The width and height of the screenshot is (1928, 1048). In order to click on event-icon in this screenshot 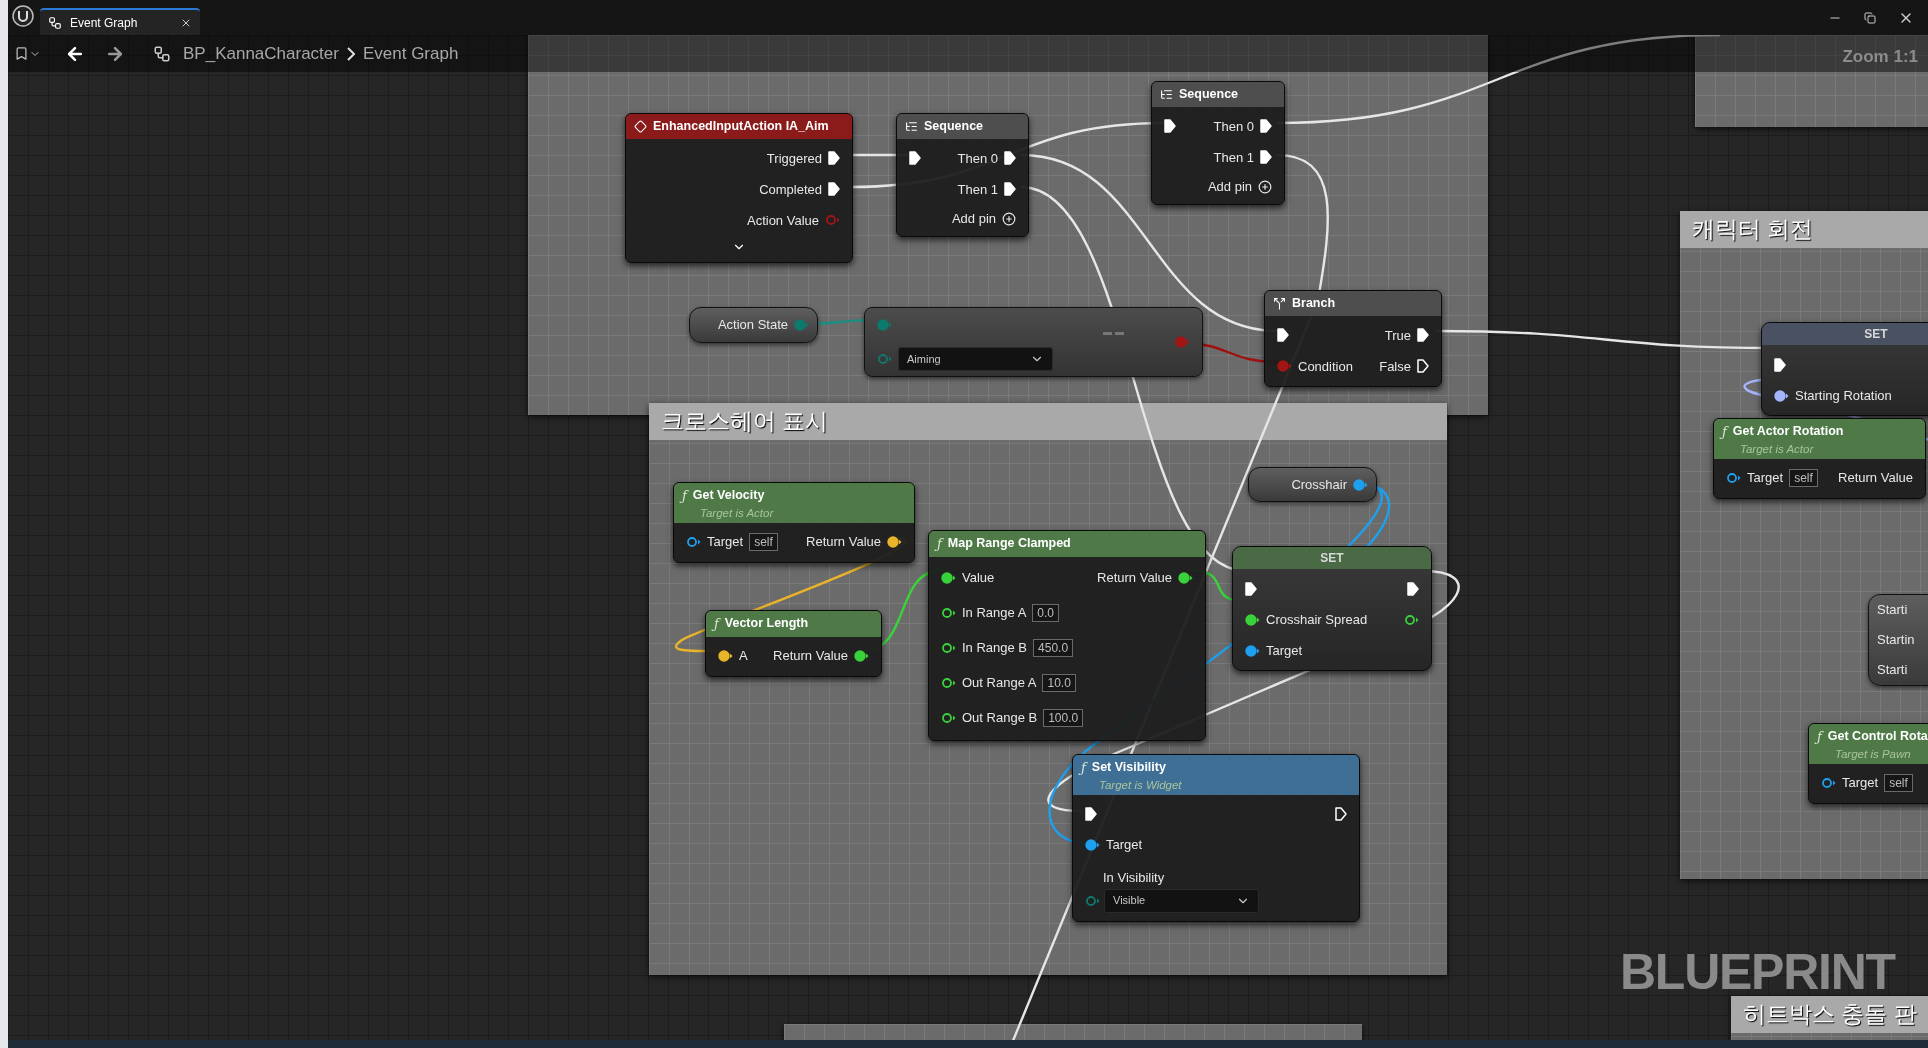, I will do `click(640, 126)`.